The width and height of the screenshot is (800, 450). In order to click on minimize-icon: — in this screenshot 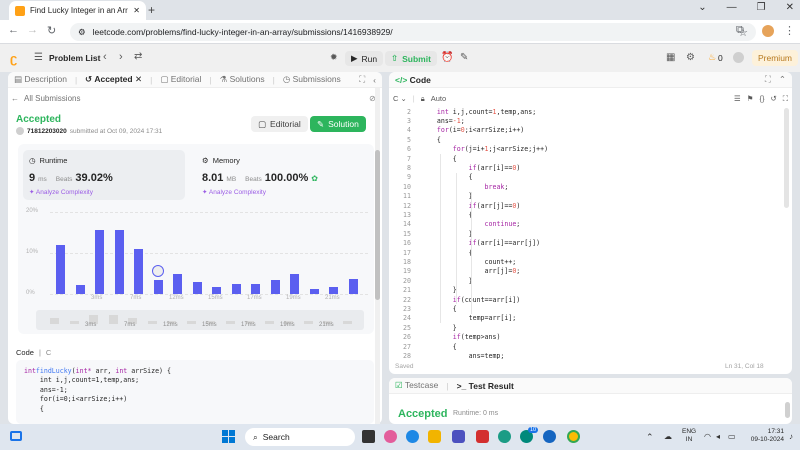, I will do `click(732, 7)`.